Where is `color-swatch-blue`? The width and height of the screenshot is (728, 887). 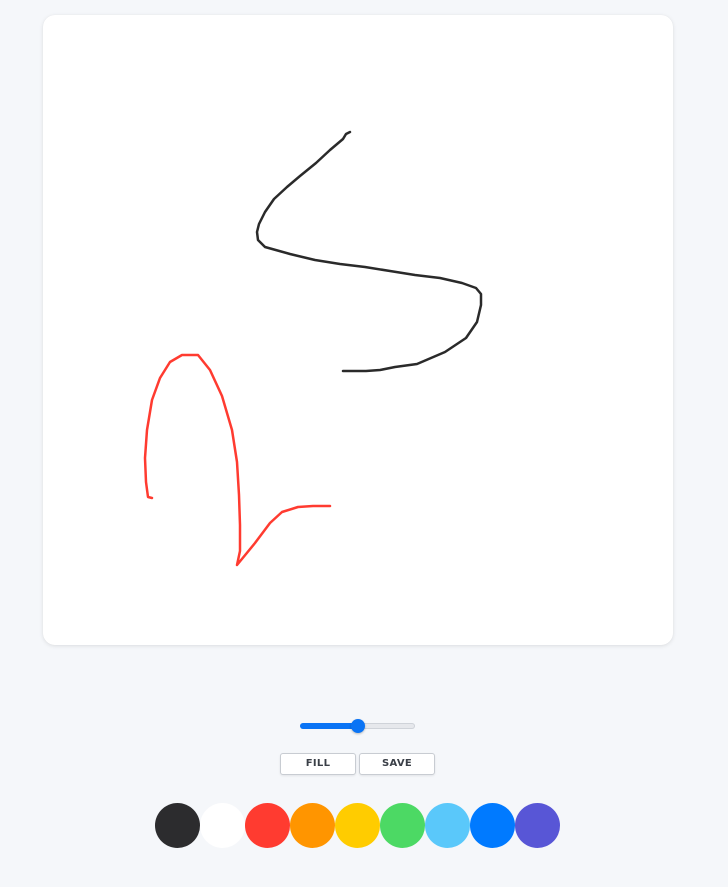
color-swatch-blue is located at coordinates (492, 825).